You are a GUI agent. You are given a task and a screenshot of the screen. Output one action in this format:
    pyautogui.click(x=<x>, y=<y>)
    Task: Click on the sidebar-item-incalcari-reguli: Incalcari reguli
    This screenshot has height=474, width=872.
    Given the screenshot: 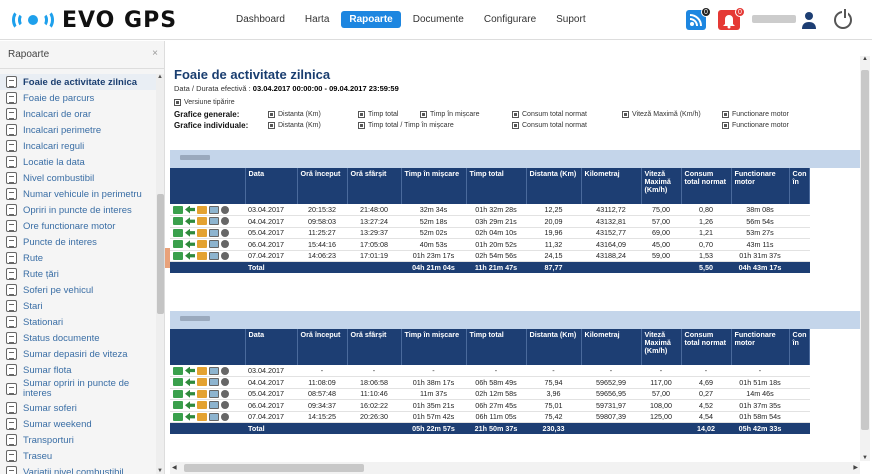 What is the action you would take?
    pyautogui.click(x=78, y=146)
    